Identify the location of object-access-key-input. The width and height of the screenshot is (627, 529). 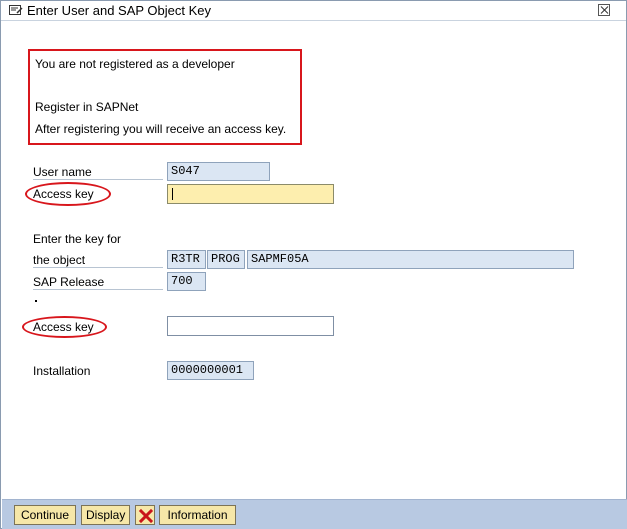
(250, 326).